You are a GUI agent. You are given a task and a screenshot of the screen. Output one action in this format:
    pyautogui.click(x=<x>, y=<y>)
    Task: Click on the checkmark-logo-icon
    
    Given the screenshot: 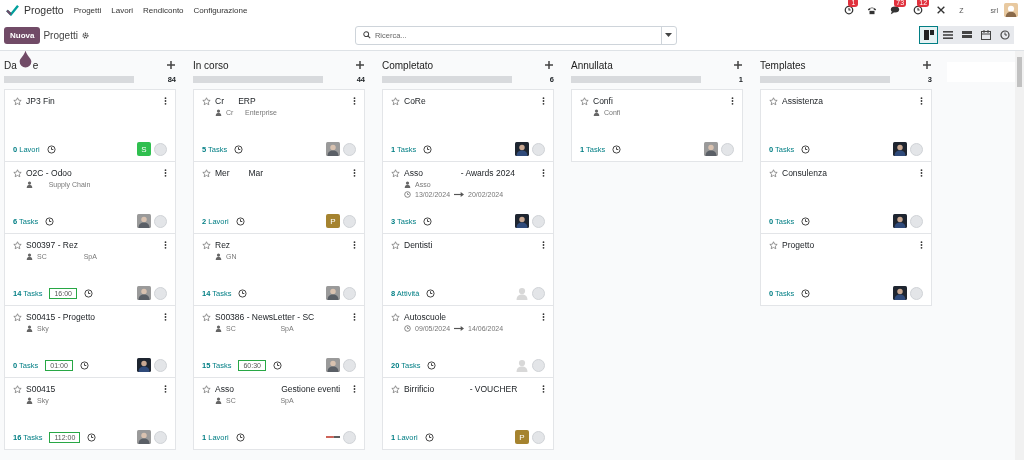 What is the action you would take?
    pyautogui.click(x=12, y=10)
    